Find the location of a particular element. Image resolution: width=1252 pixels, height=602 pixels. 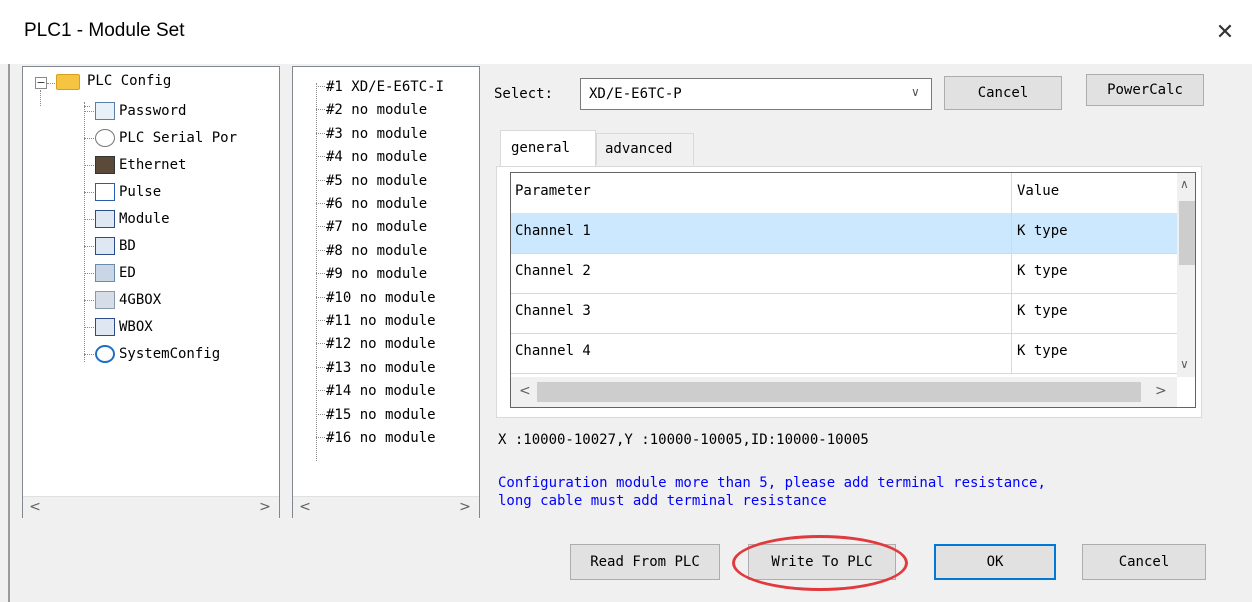

tree-item-wbox: WBOX is located at coordinates (136, 327).